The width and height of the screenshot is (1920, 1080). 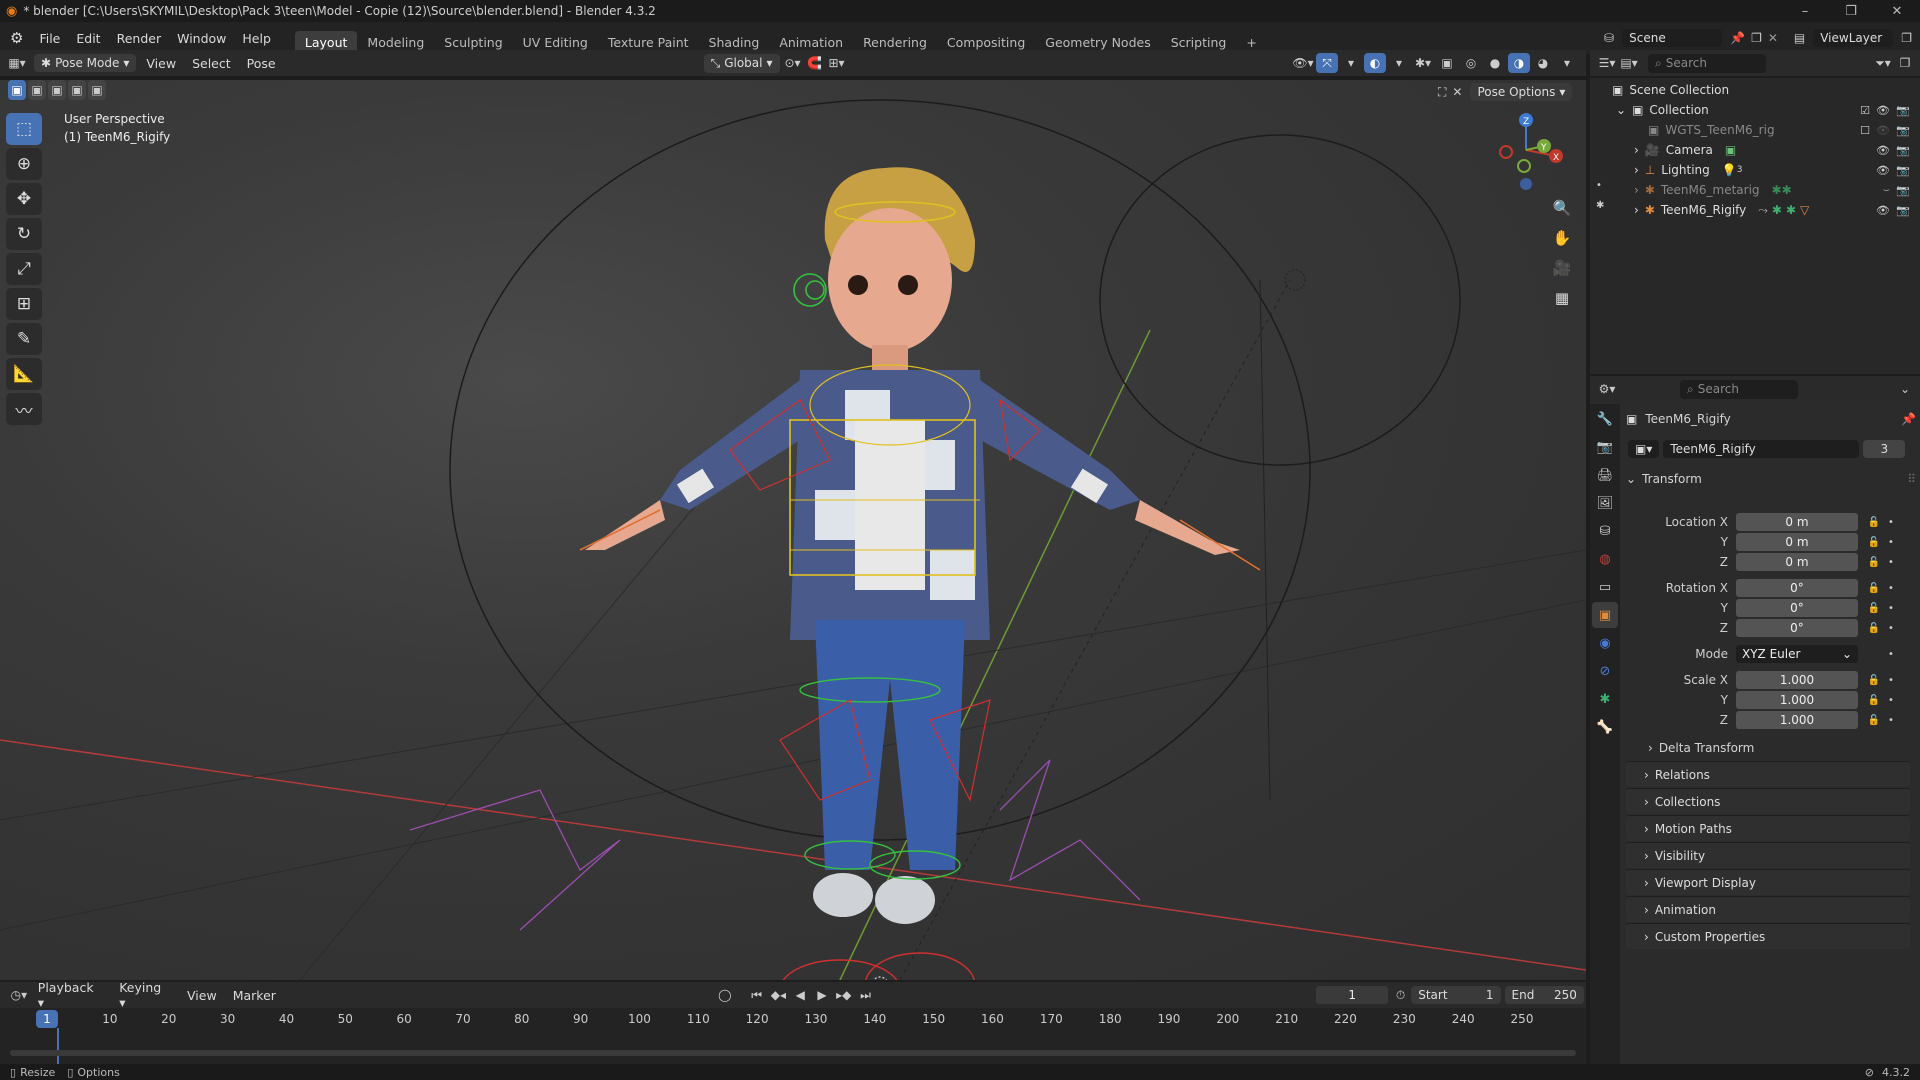 I want to click on outliner-search-field: ⌕ Search, so click(x=1707, y=63).